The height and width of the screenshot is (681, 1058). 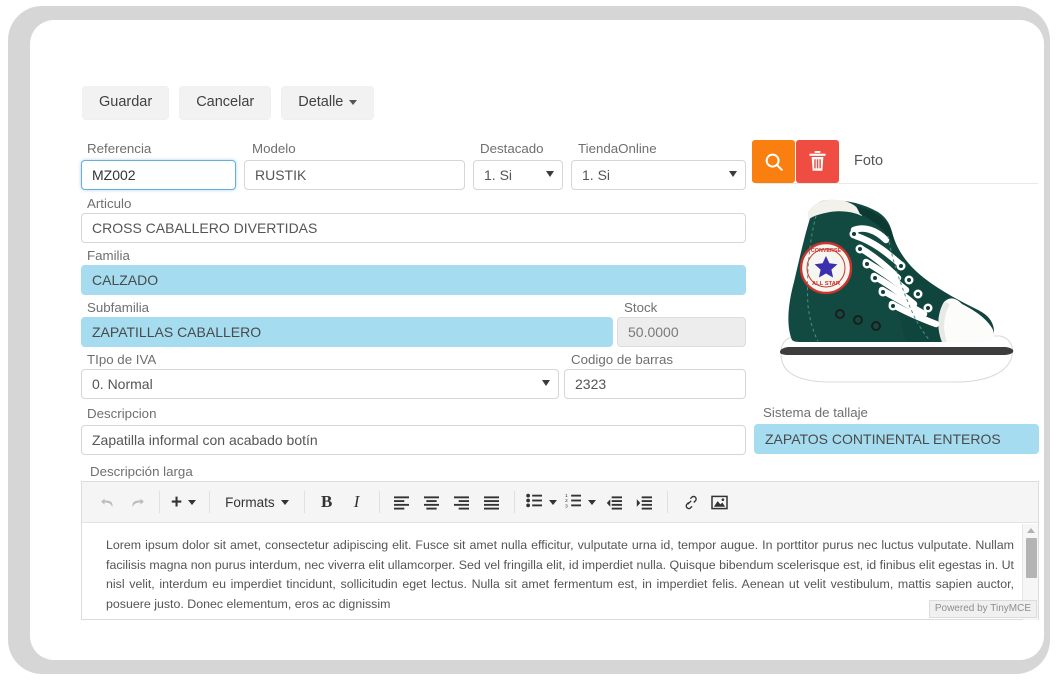 I want to click on numbered-list-icon: 1 2 3, so click(x=573, y=502).